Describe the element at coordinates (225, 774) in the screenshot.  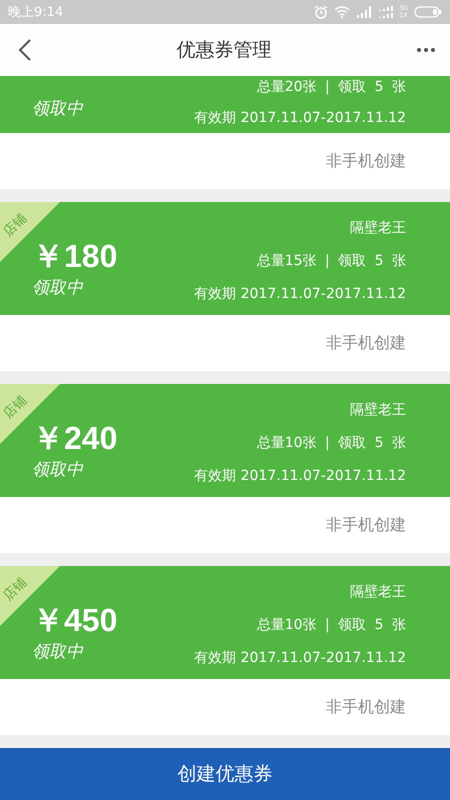
I see `create-coupon-button: 创建优惠券` at that location.